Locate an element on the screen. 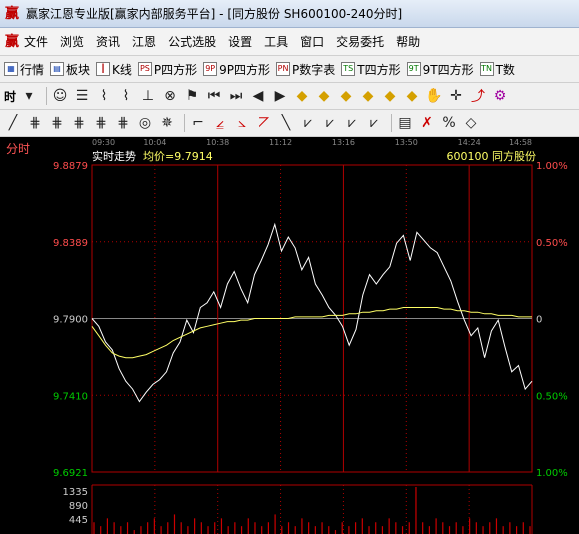  first-page-icon: ⏮ is located at coordinates (214, 96).